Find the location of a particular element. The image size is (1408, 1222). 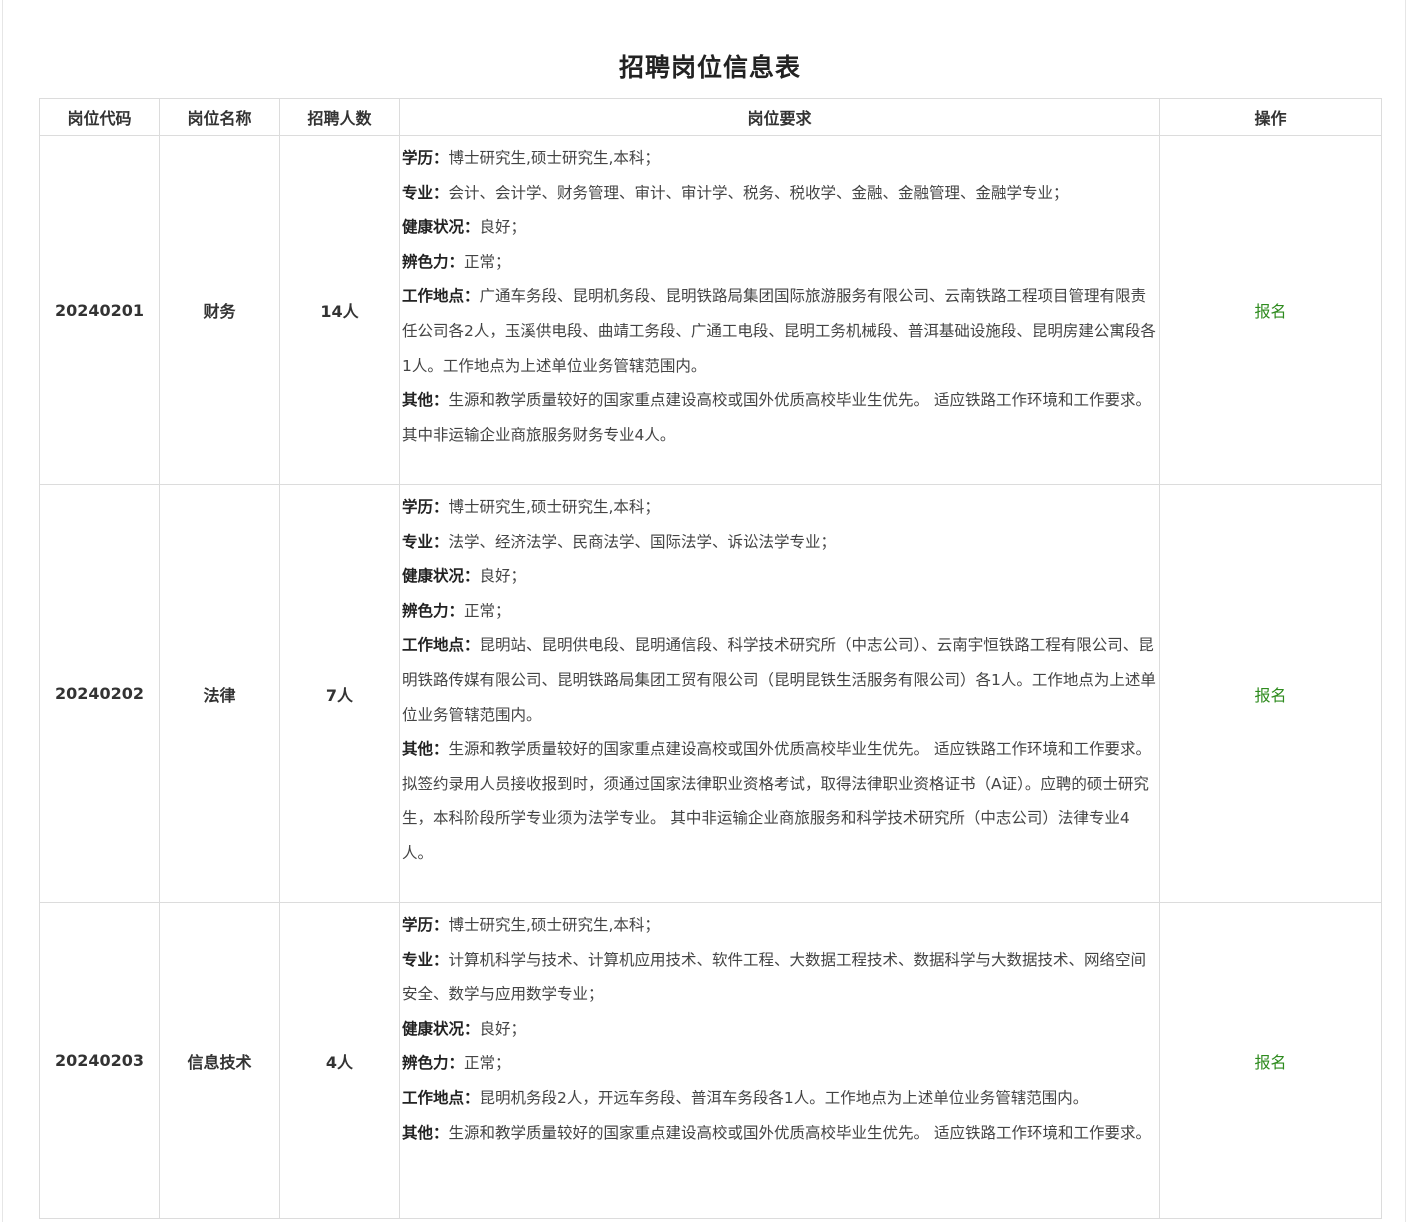

header-action: 操作 is located at coordinates (1270, 117).